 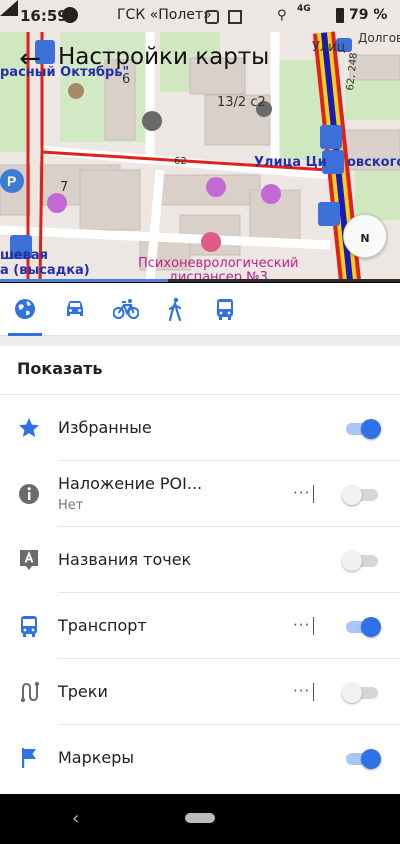 What do you see at coordinates (75, 818) in the screenshot?
I see `nav-back-button: ‹` at bounding box center [75, 818].